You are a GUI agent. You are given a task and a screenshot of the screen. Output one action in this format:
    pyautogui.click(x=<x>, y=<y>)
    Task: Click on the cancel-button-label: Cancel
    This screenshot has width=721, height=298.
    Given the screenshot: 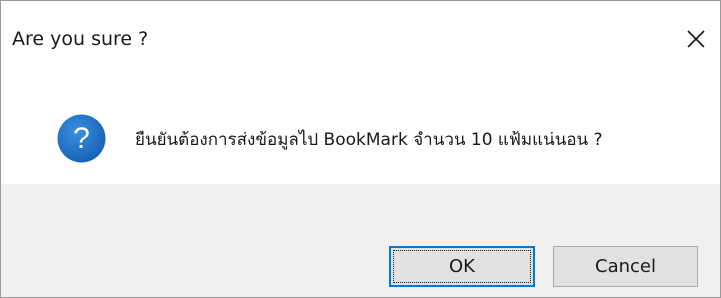 What is the action you would take?
    pyautogui.click(x=625, y=266)
    